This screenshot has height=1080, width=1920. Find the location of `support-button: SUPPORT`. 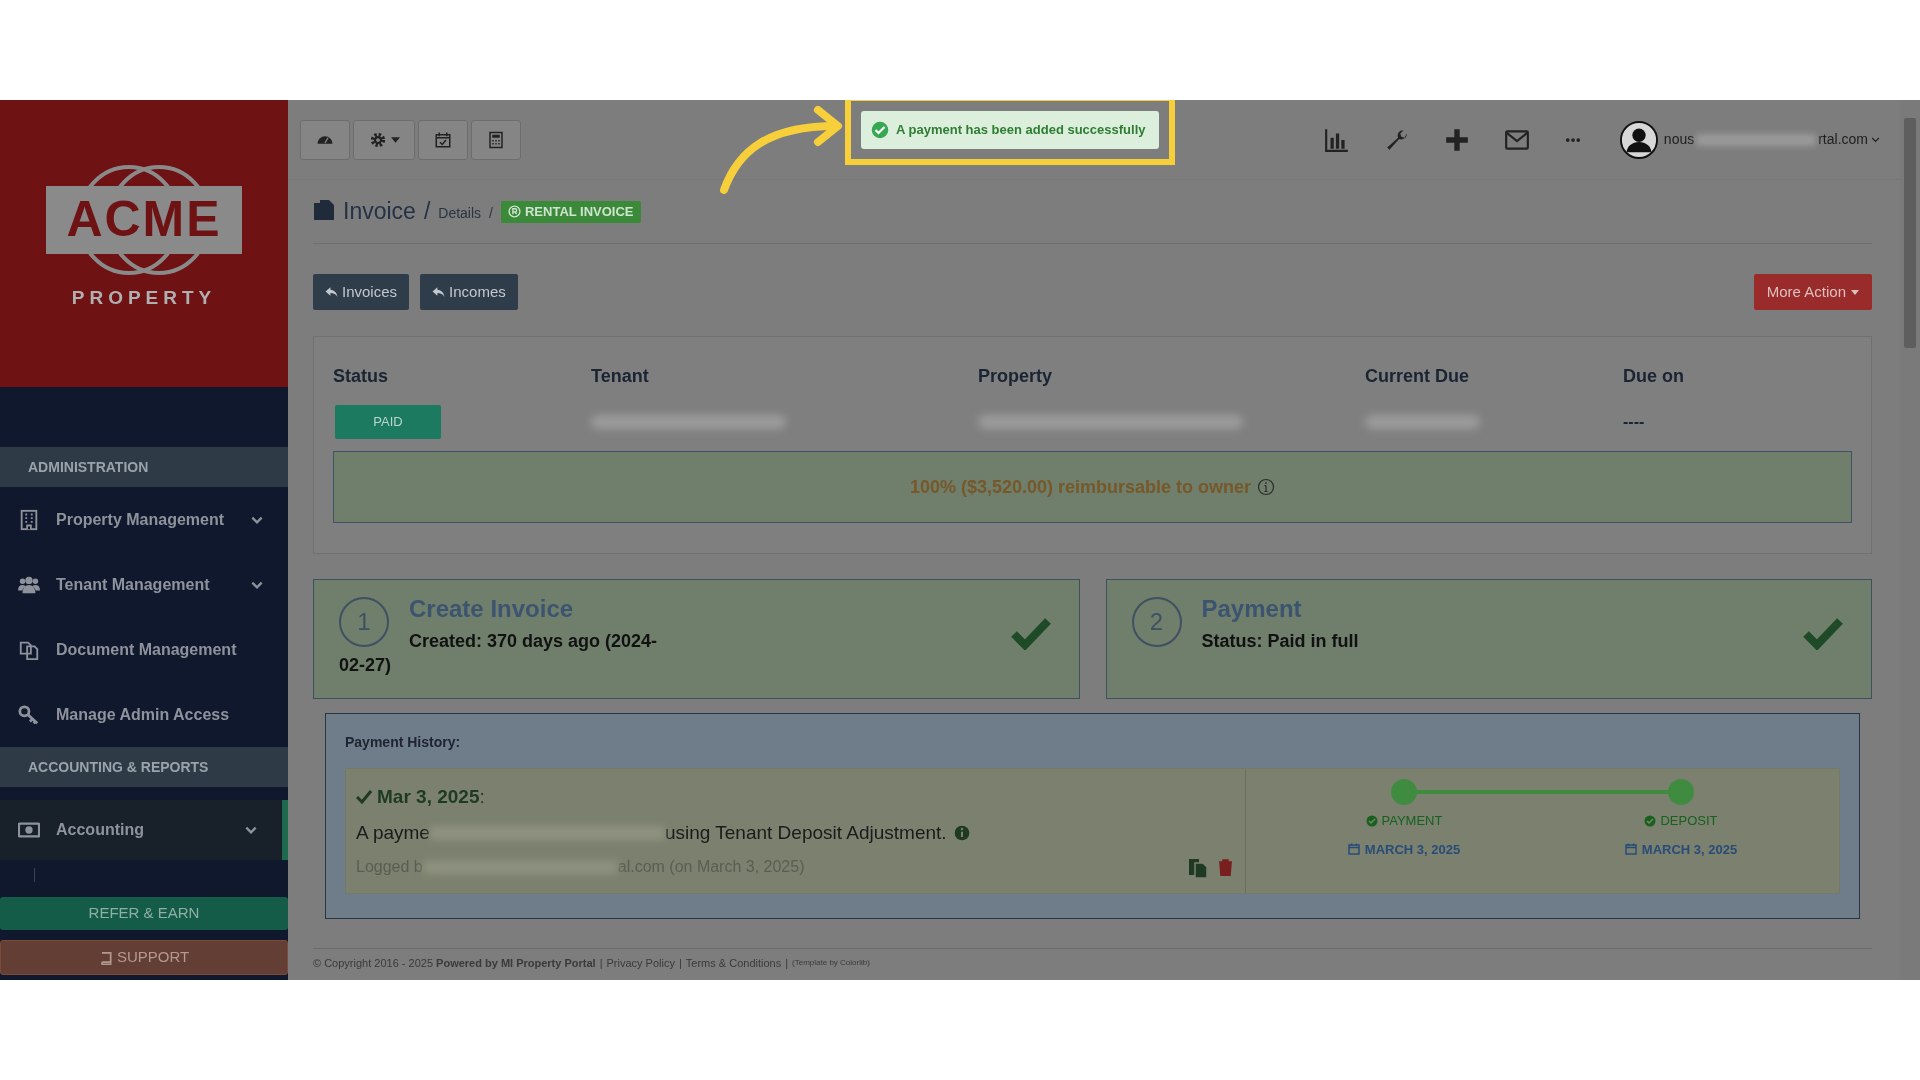

support-button: SUPPORT is located at coordinates (144, 957).